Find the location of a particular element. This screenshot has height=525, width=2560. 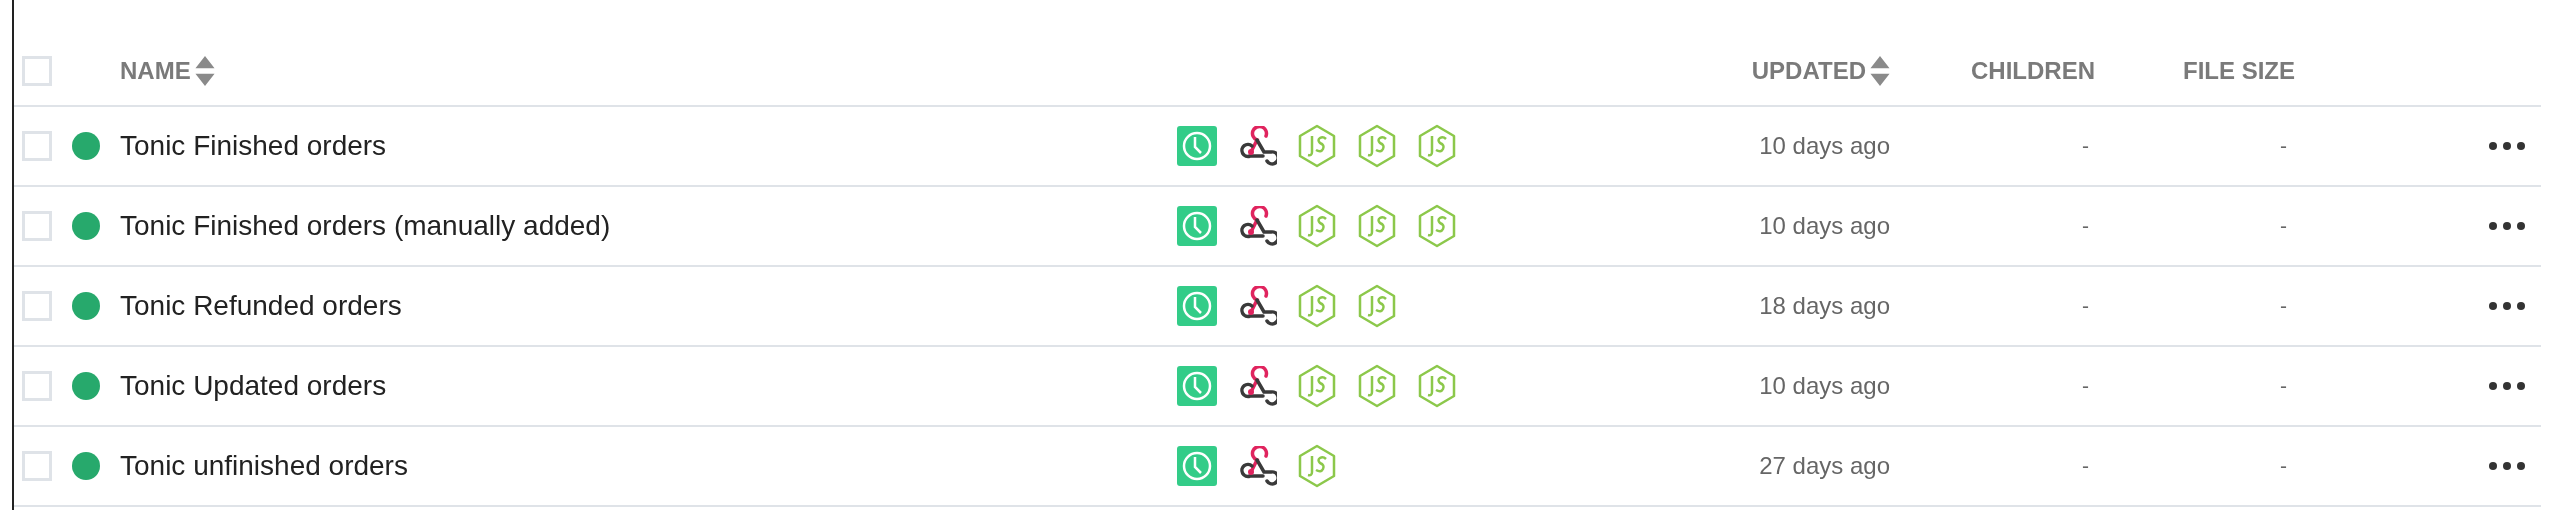

column-header: FILE SIZE is located at coordinates (2239, 71).